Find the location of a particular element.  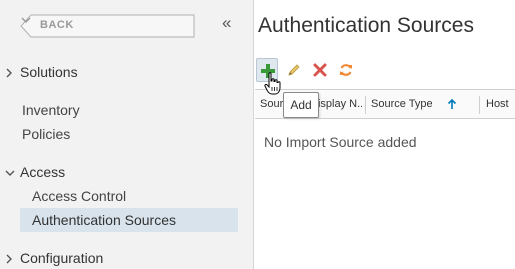

nav-group-access: Access is located at coordinates (120, 174).